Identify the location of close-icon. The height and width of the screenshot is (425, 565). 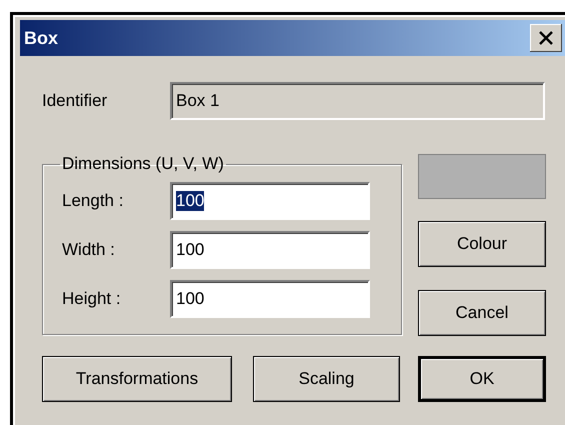
(546, 38).